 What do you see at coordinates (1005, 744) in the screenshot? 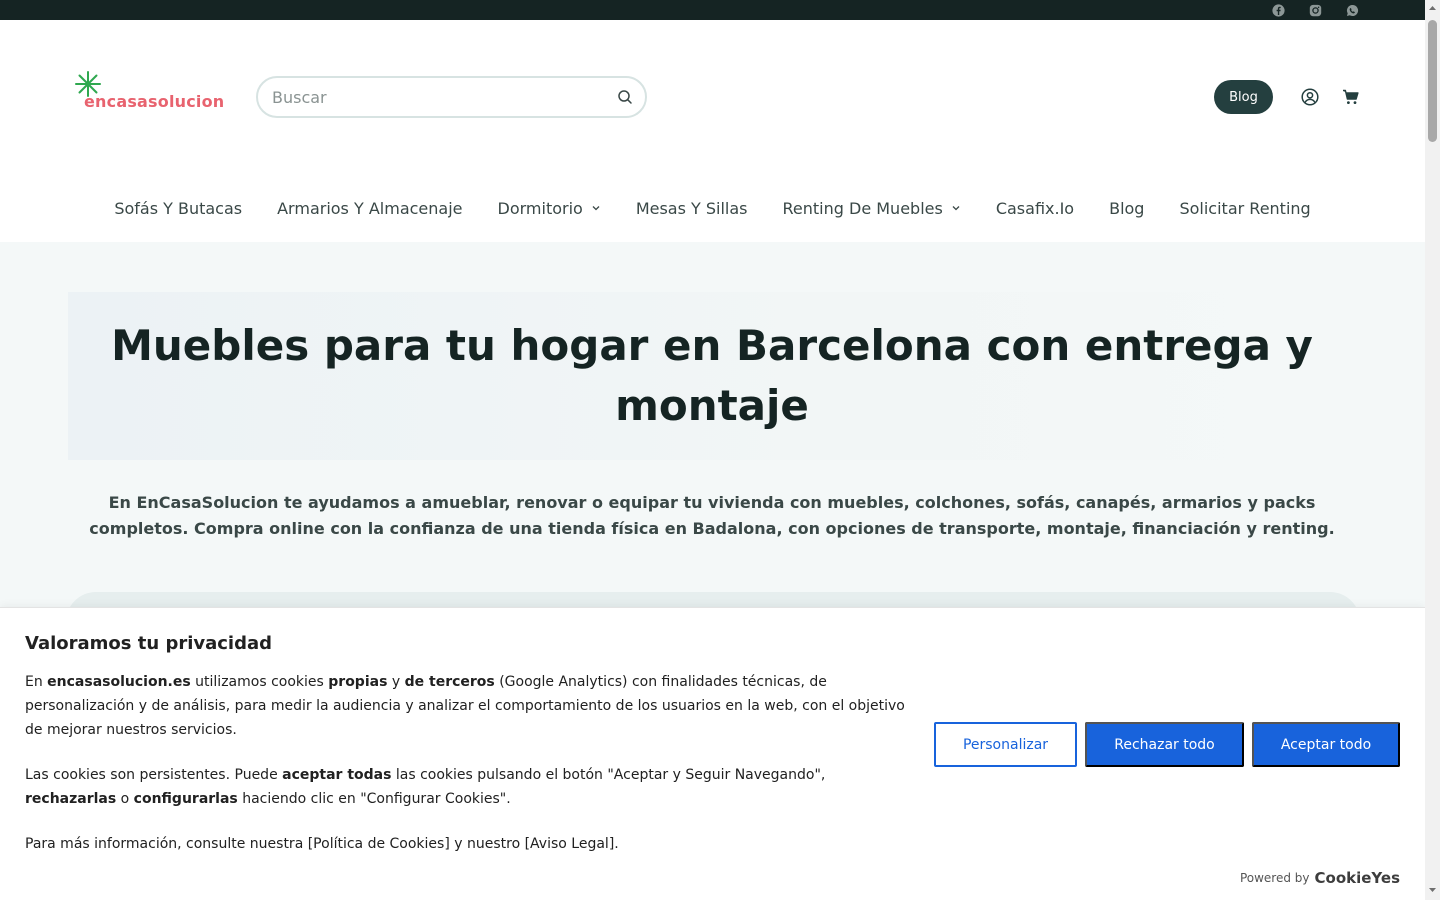
I see `customize-button: Personalizar` at bounding box center [1005, 744].